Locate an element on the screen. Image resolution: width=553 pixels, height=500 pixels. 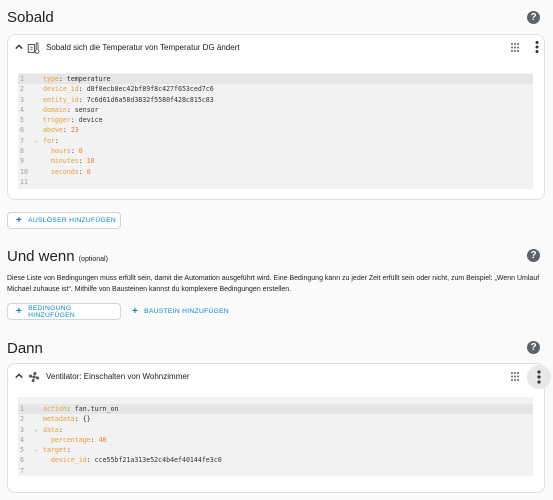
line-number: 11 is located at coordinates (24, 181).